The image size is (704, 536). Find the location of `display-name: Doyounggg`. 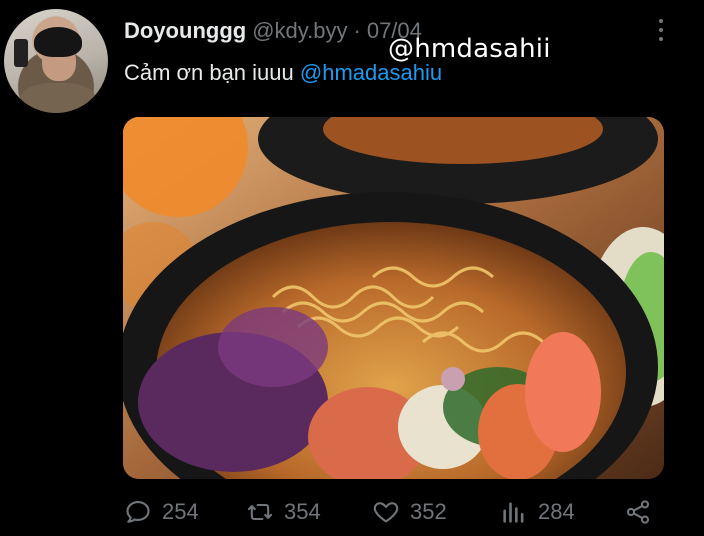

display-name: Doyounggg is located at coordinates (185, 31).